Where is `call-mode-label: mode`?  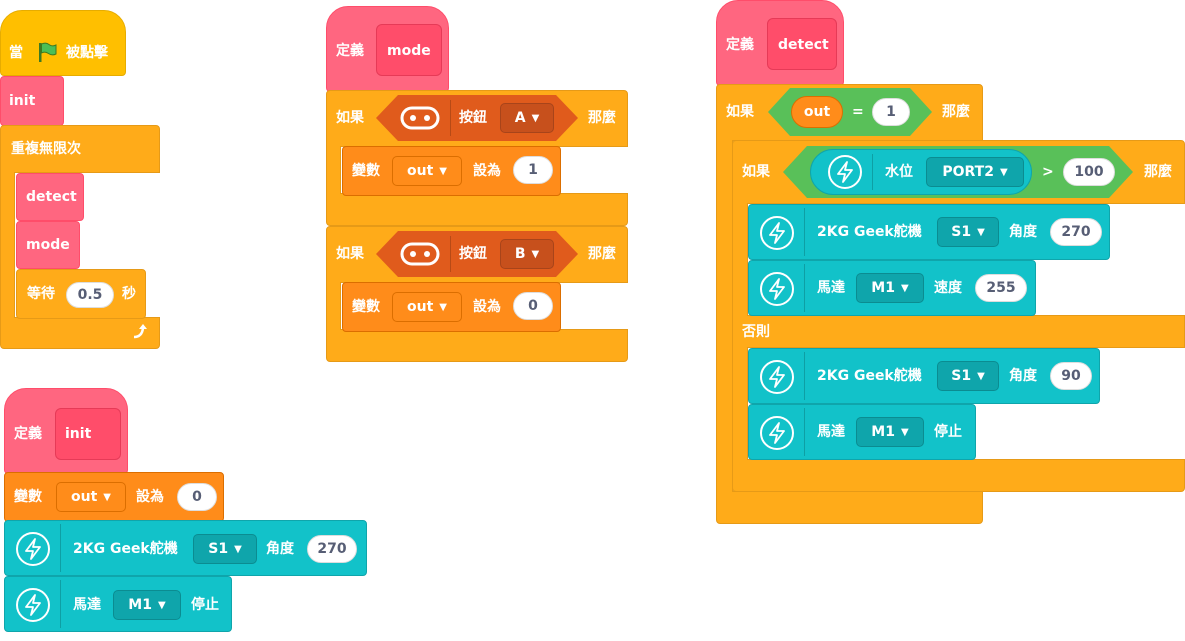
call-mode-label: mode is located at coordinates (48, 245).